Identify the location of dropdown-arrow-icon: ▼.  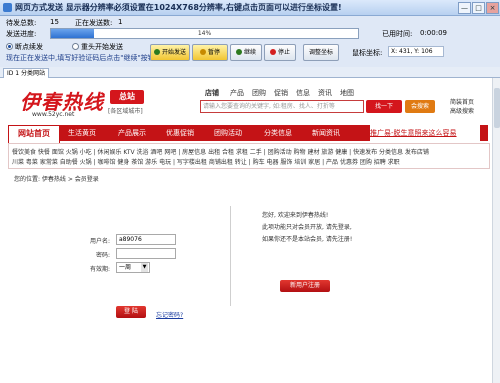
(144, 267).